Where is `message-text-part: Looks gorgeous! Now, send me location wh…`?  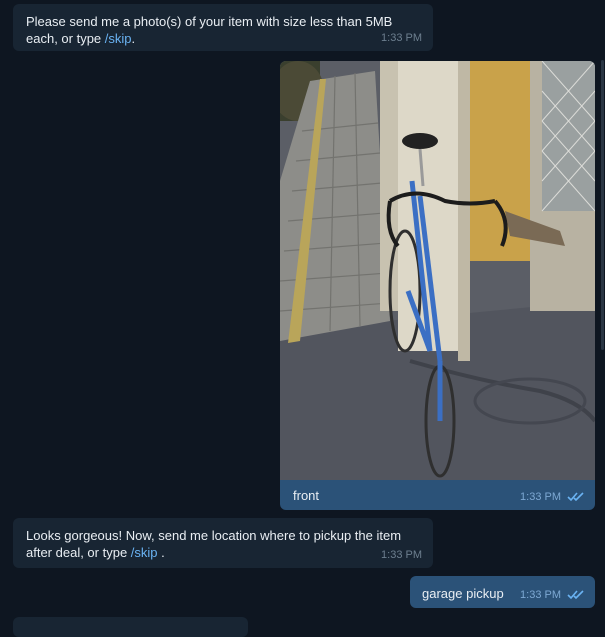 message-text-part: Looks gorgeous! Now, send me location wh… is located at coordinates (214, 544).